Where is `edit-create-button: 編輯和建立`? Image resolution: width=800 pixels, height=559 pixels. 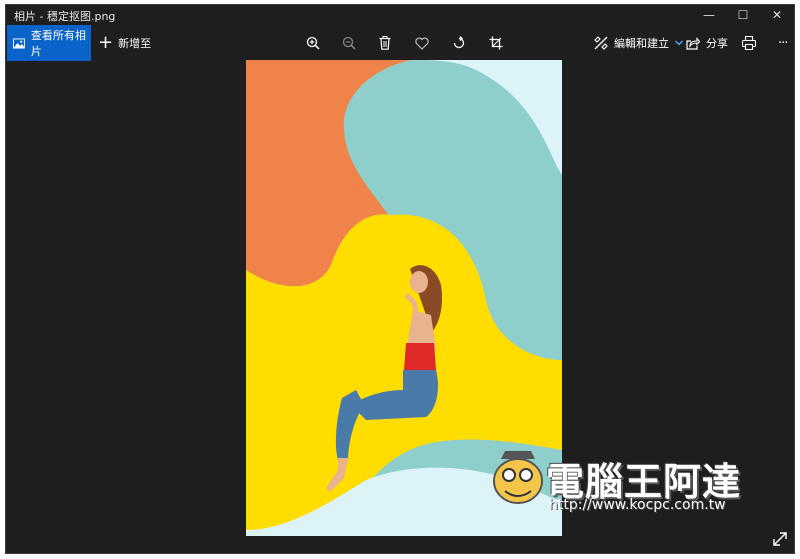 edit-create-button: 編輯和建立 is located at coordinates (642, 43).